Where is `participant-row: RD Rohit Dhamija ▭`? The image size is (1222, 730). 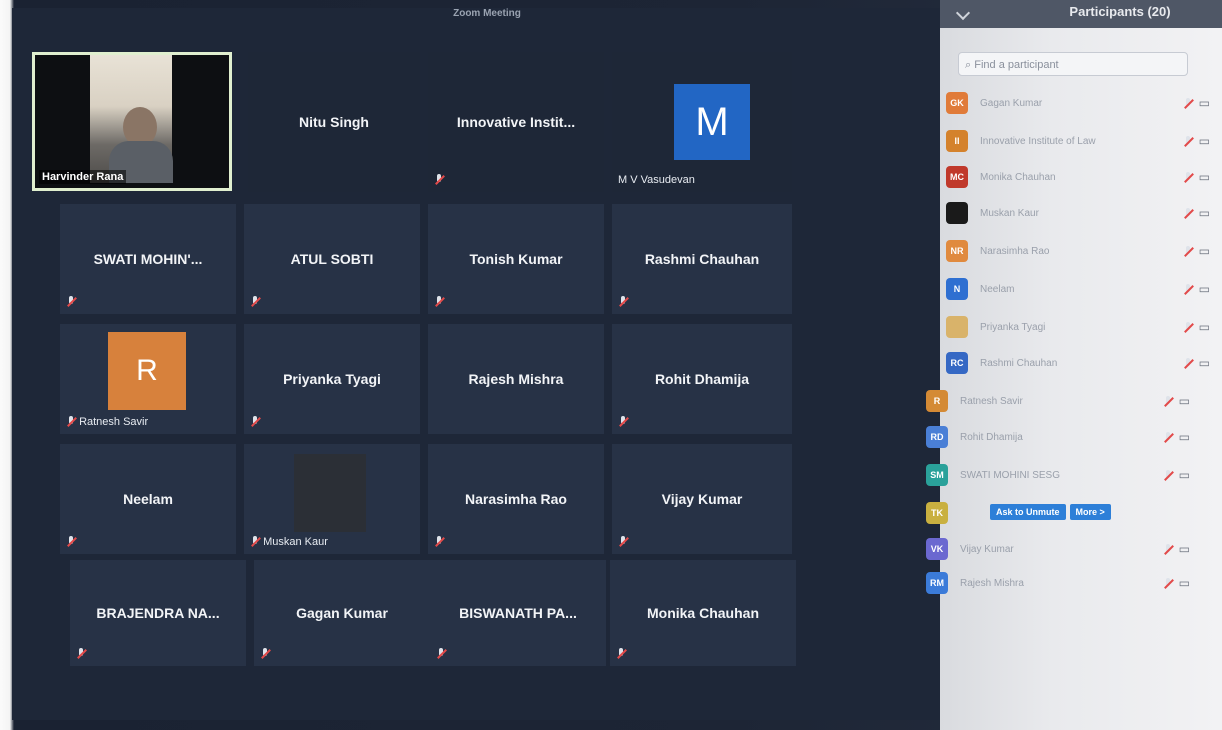
participant-row: RD Rohit Dhamija ▭ is located at coordinates (1061, 438).